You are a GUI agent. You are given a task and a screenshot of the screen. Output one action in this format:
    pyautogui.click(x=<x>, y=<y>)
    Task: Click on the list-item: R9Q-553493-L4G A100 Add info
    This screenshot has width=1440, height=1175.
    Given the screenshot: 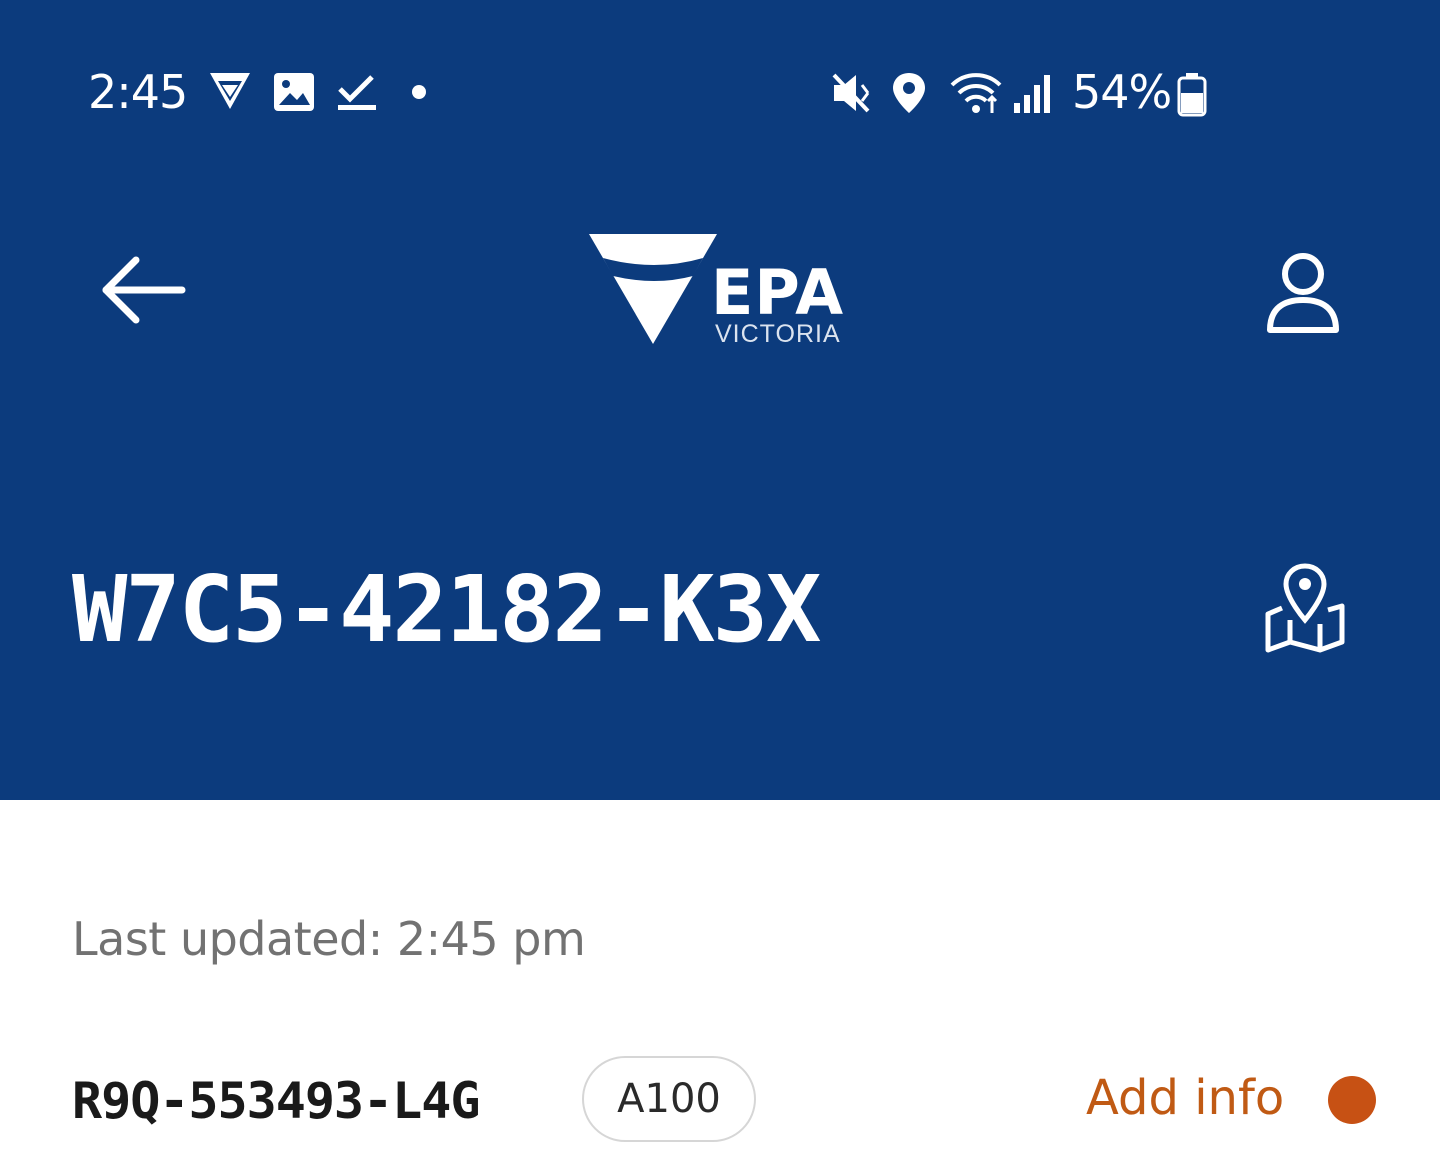 What is the action you would take?
    pyautogui.click(x=720, y=1105)
    